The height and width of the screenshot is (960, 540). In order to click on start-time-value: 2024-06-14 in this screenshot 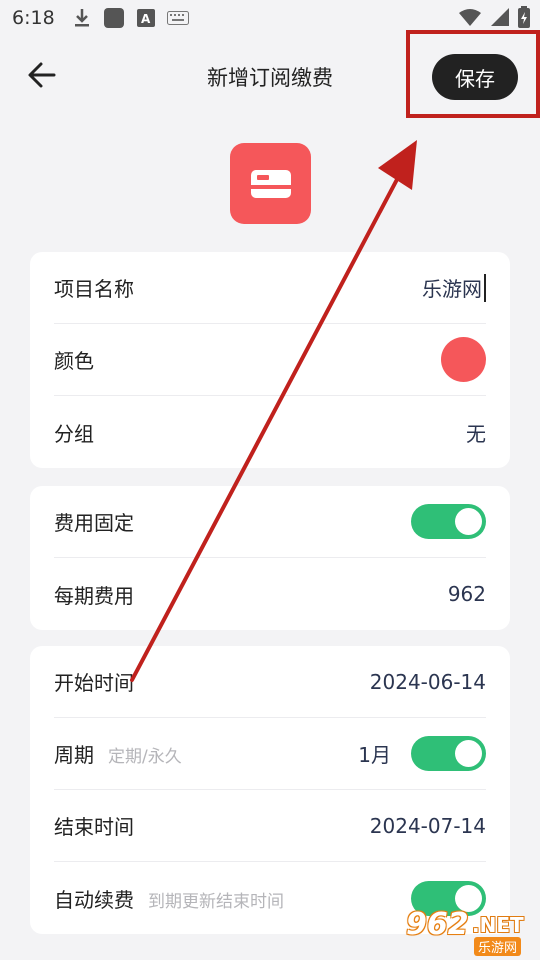, I will do `click(428, 682)`.